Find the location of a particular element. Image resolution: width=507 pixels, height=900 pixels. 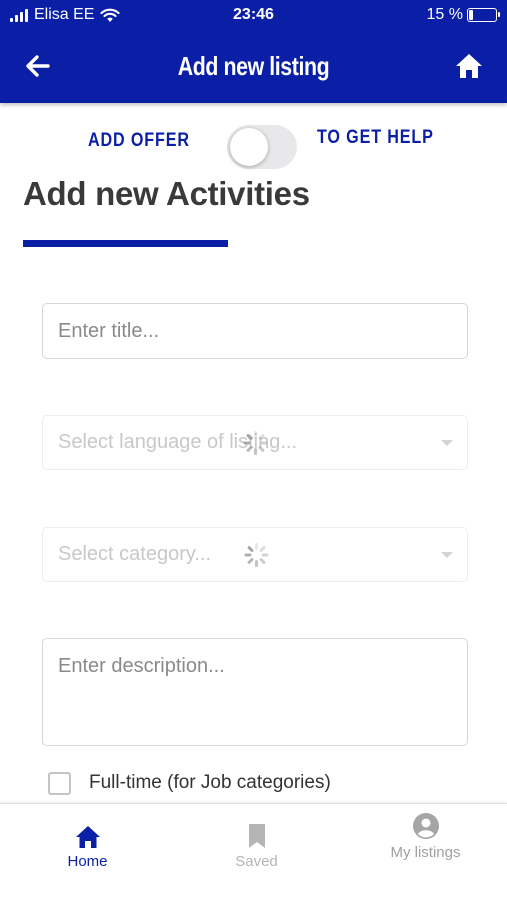

tab-my-listings-label: My listings is located at coordinates (425, 852).